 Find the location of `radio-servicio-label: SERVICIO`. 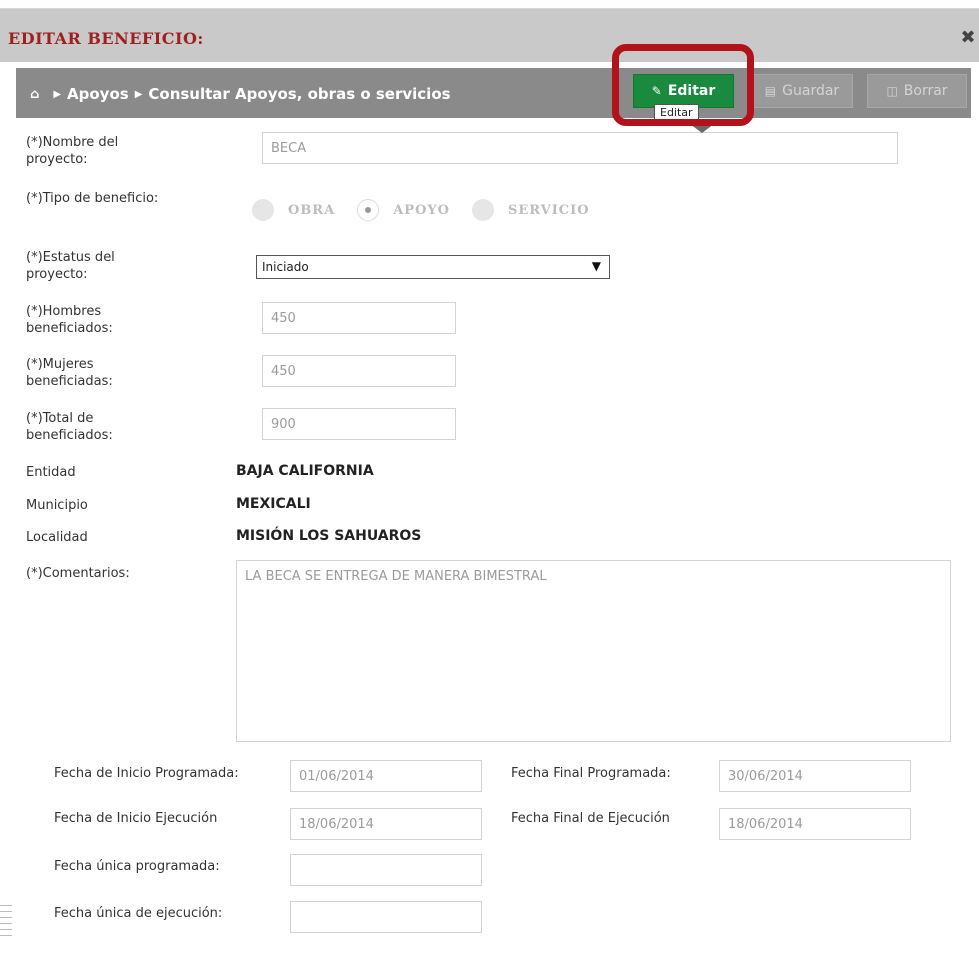

radio-servicio-label: SERVICIO is located at coordinates (549, 210).